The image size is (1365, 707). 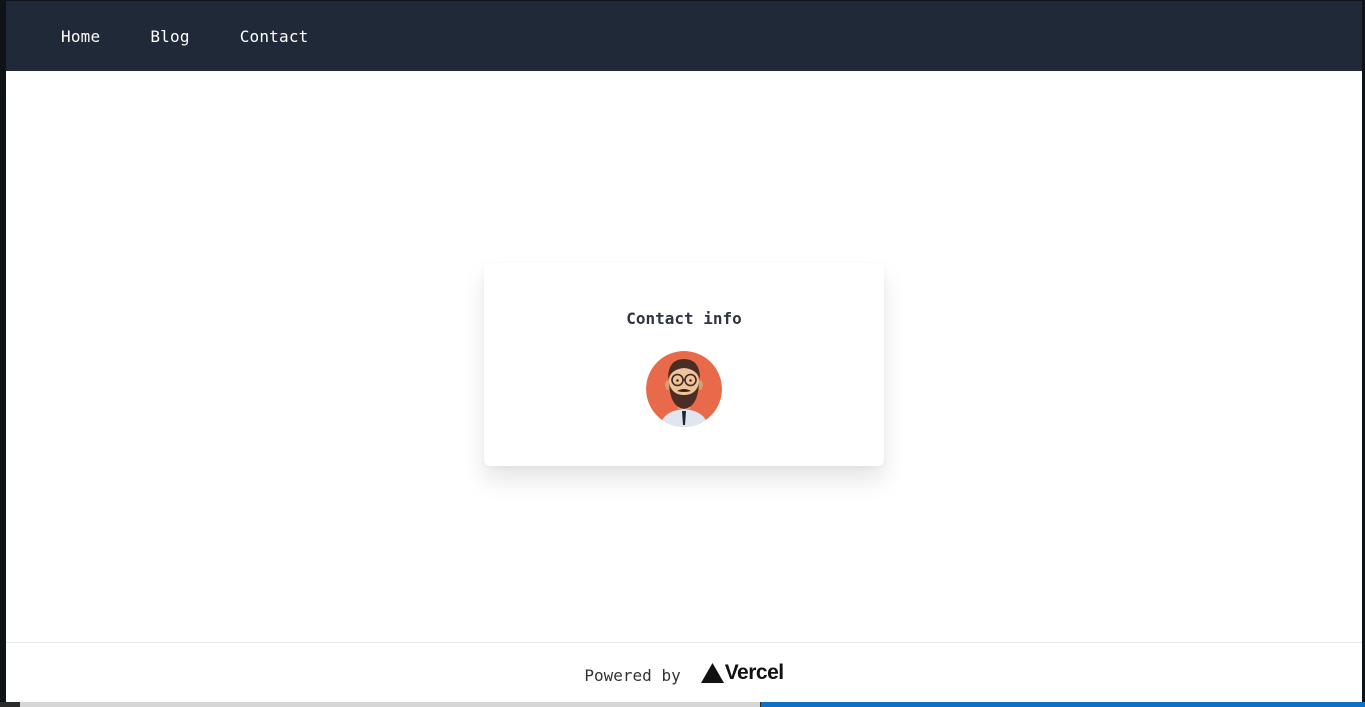 I want to click on contact-card: Contact info, so click(x=684, y=364).